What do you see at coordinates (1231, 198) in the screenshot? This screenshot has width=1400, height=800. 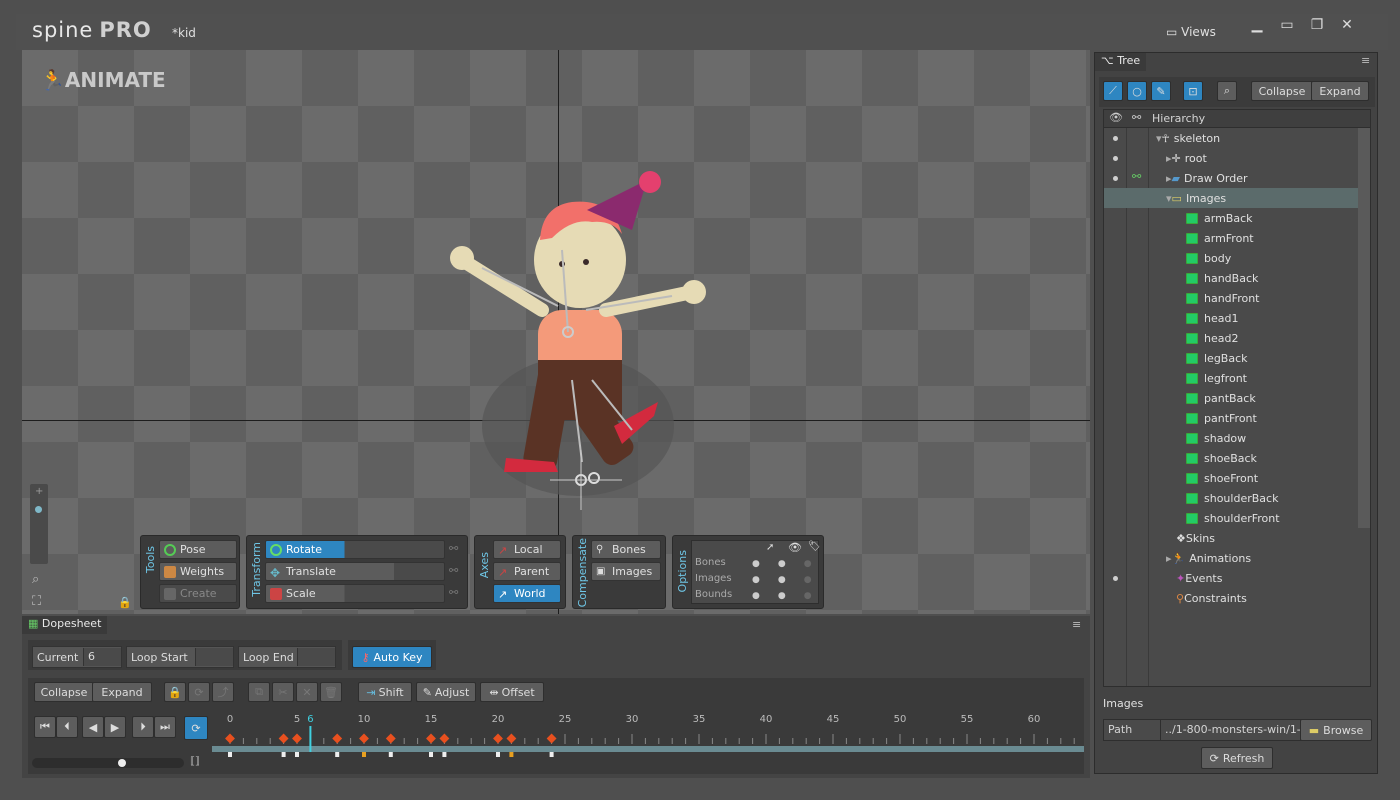 I see `tree-node-images: ▾ ▭ Images` at bounding box center [1231, 198].